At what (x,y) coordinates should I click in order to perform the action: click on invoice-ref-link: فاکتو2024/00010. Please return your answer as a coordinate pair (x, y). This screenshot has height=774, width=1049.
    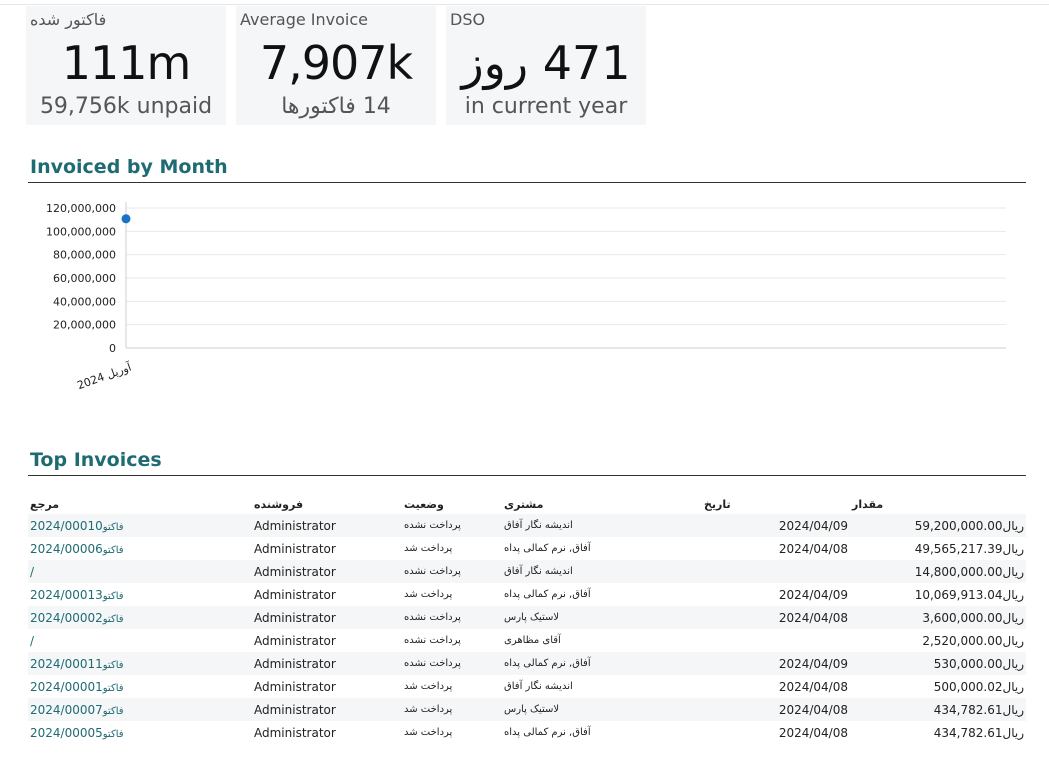
    Looking at the image, I should click on (77, 526).